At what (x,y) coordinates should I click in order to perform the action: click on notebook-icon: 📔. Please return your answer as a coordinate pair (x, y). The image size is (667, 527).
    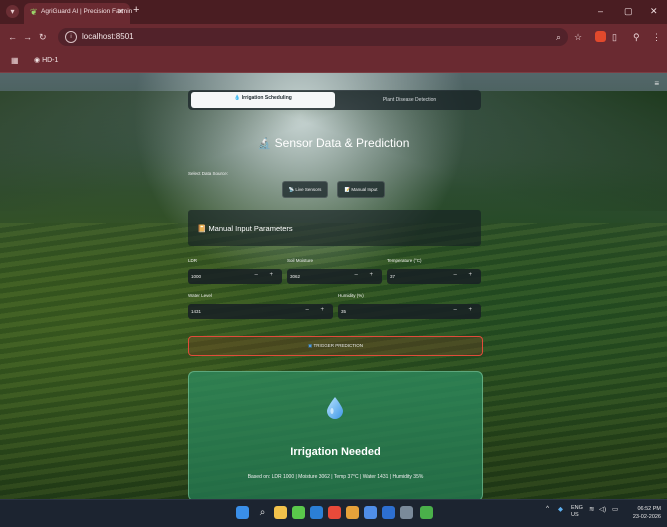
    Looking at the image, I should click on (202, 228).